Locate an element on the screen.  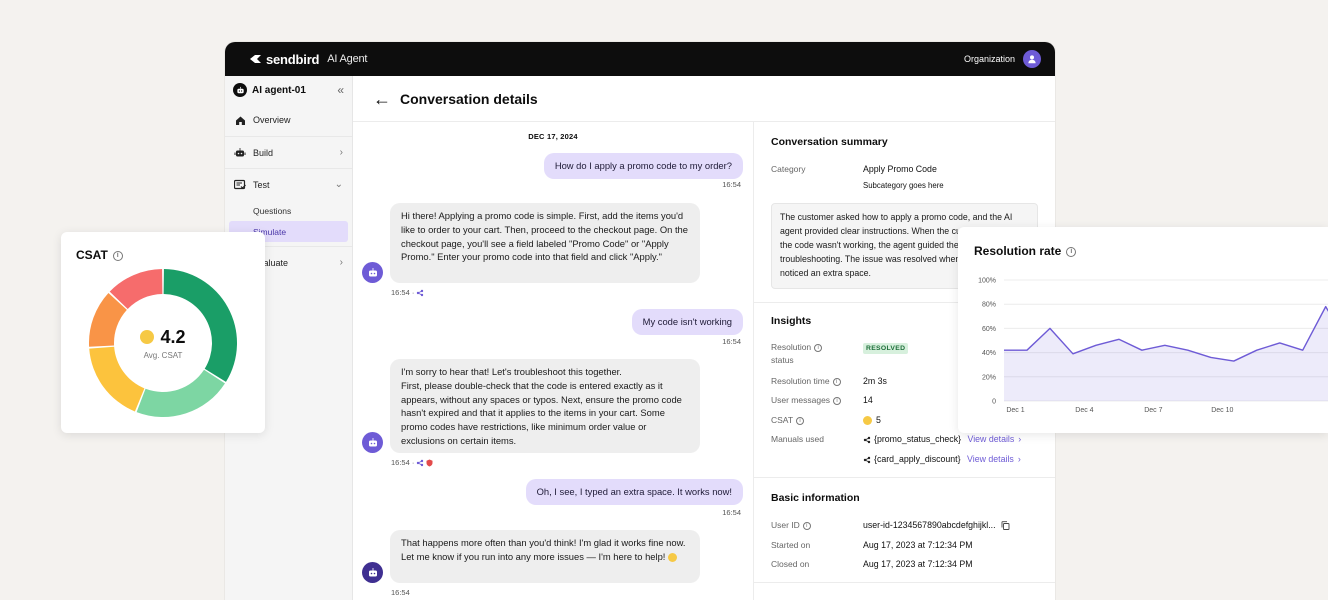
agent-selector: AI agent-01 « is located at coordinates (288, 90).